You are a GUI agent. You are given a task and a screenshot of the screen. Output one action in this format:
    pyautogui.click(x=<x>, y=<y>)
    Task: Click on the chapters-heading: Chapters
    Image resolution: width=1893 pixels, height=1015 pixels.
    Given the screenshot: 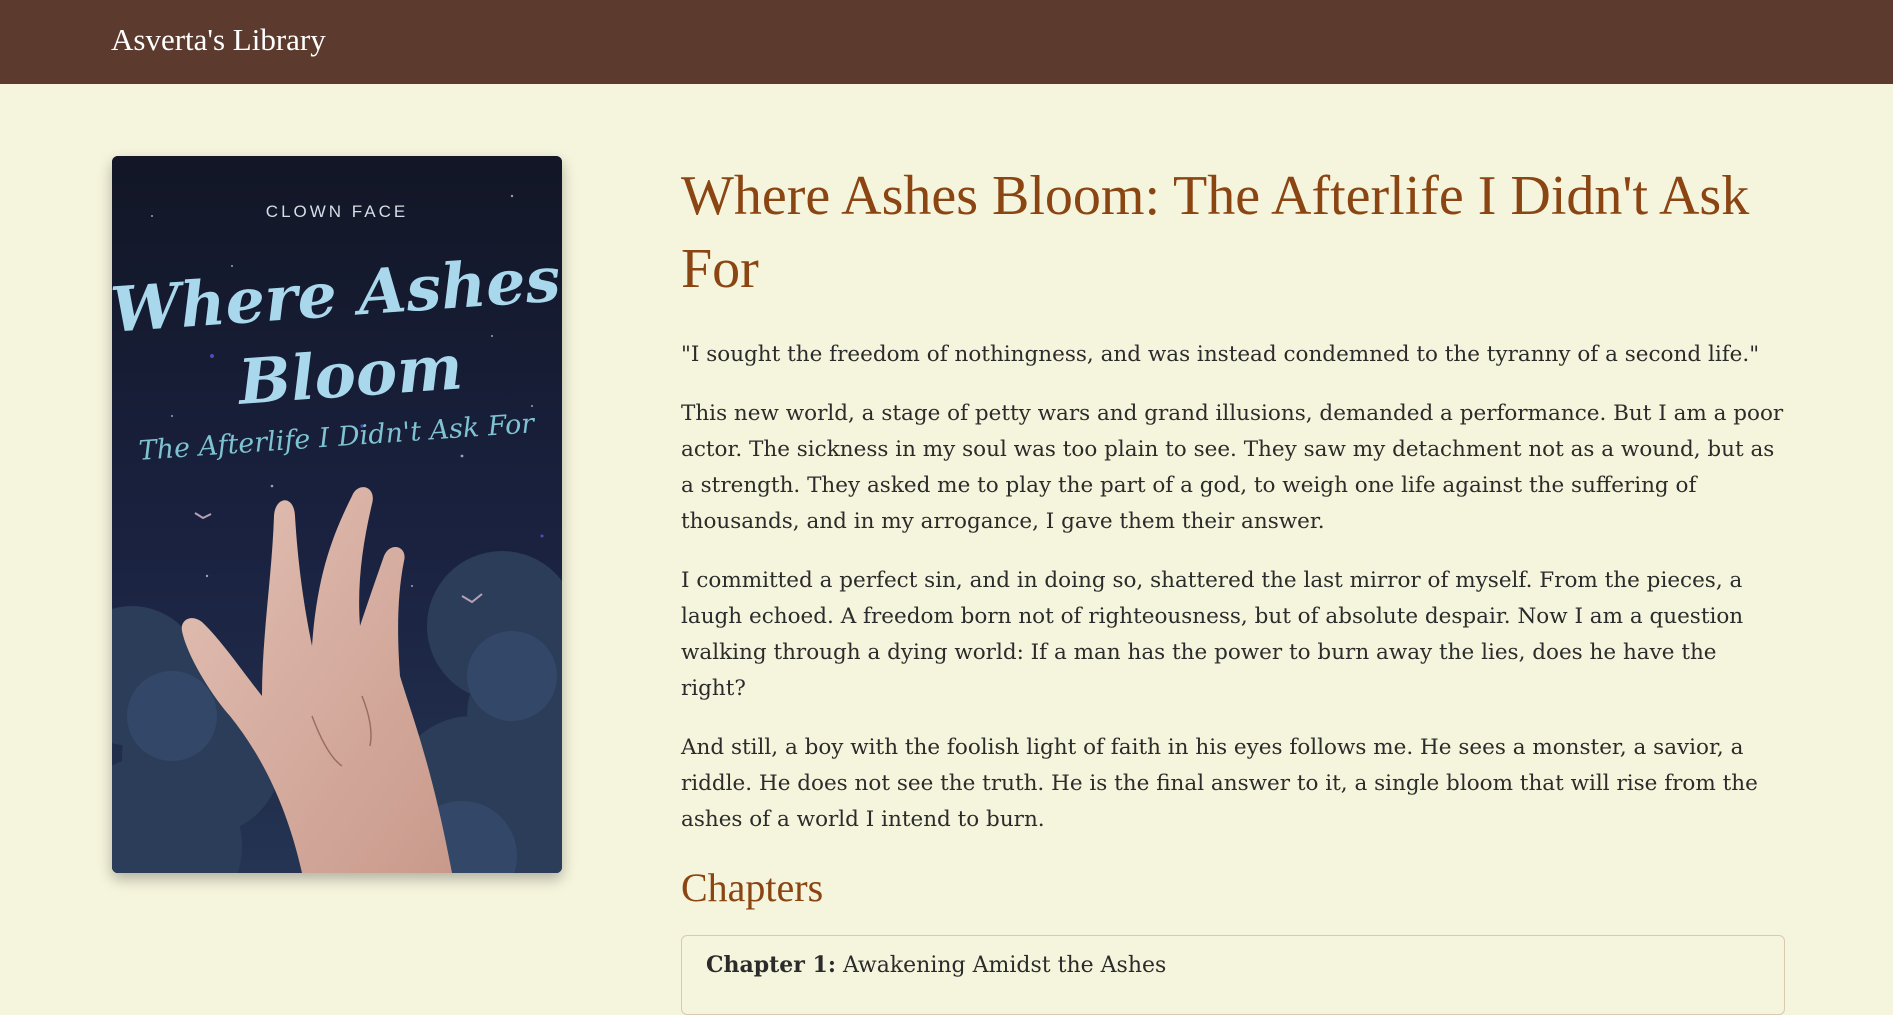 What is the action you would take?
    pyautogui.click(x=752, y=887)
    